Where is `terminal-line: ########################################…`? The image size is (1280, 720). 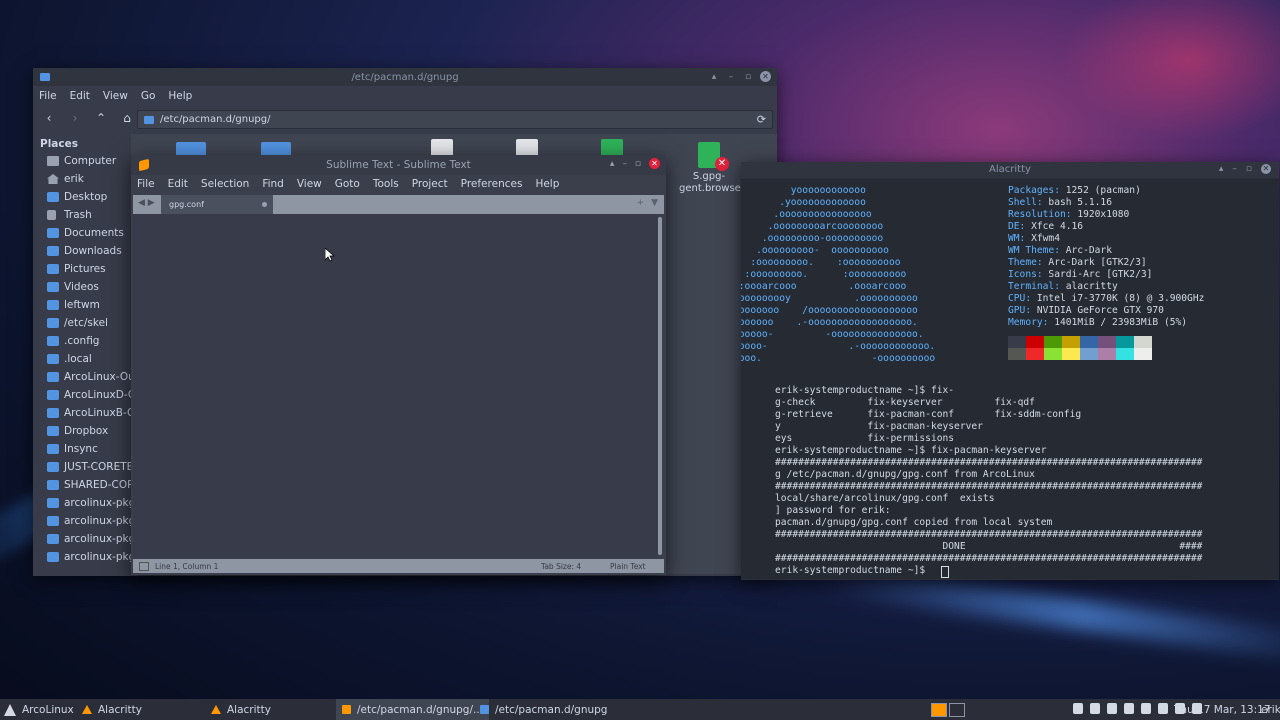
terminal-line: ########################################… is located at coordinates (989, 534).